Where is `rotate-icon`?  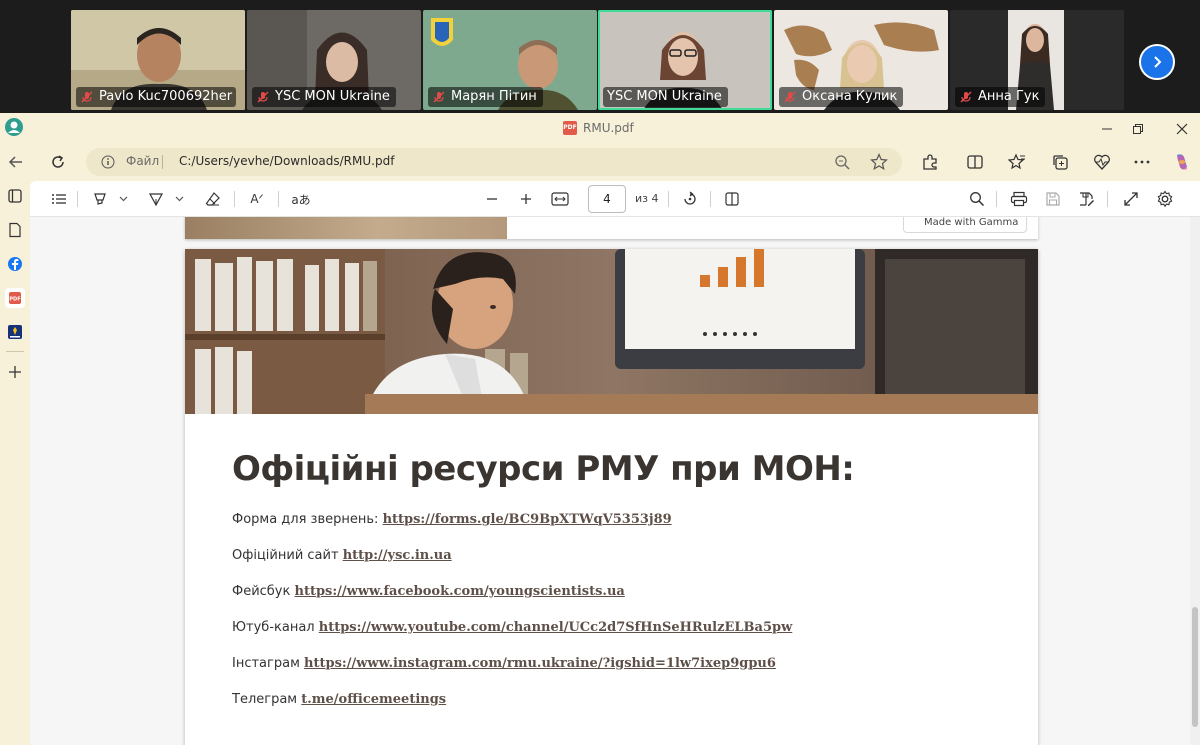
rotate-icon is located at coordinates (690, 198).